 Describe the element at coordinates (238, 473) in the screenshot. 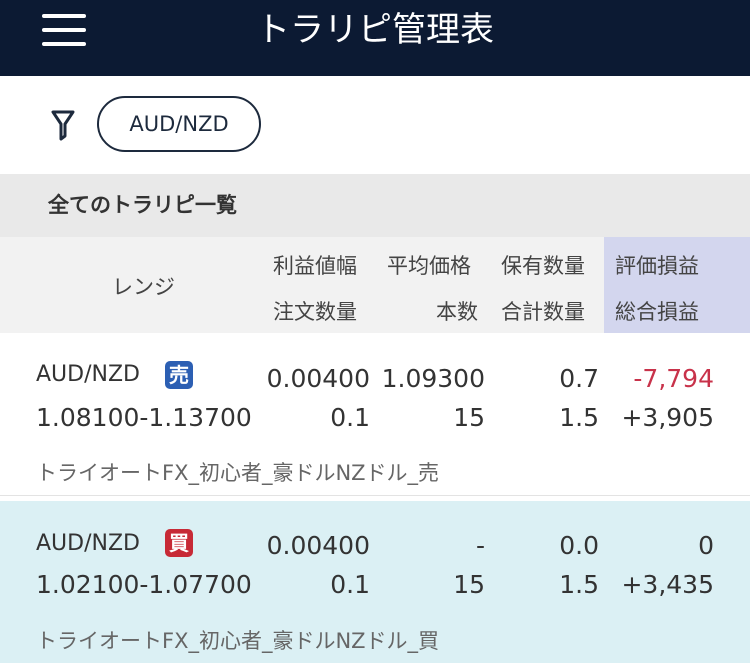

I see `row-strategy-name: トライオートFX_初心者_豪ドルNZドル_売` at that location.